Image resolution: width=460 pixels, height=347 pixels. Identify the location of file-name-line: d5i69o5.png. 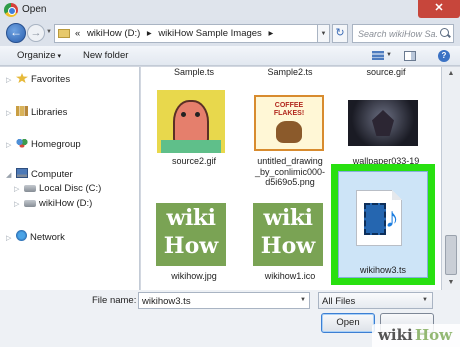
(290, 182).